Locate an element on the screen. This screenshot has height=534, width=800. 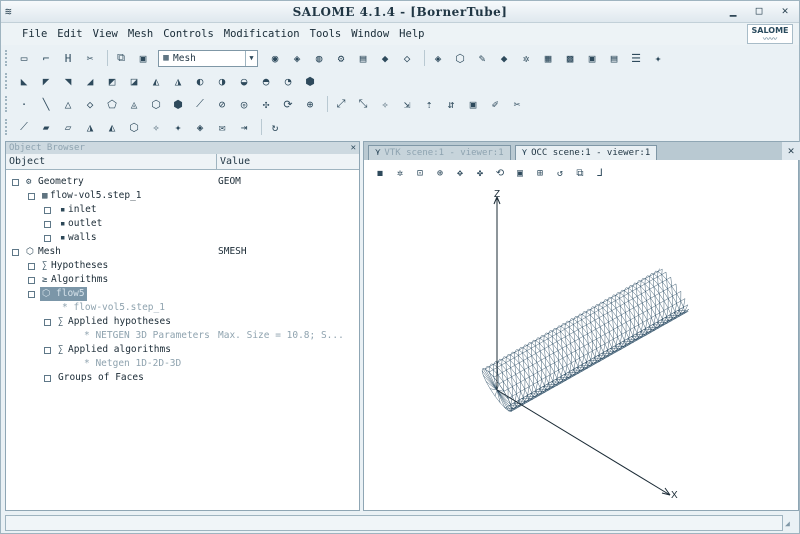
grid-dense-icon: ▩ is located at coordinates (570, 58).